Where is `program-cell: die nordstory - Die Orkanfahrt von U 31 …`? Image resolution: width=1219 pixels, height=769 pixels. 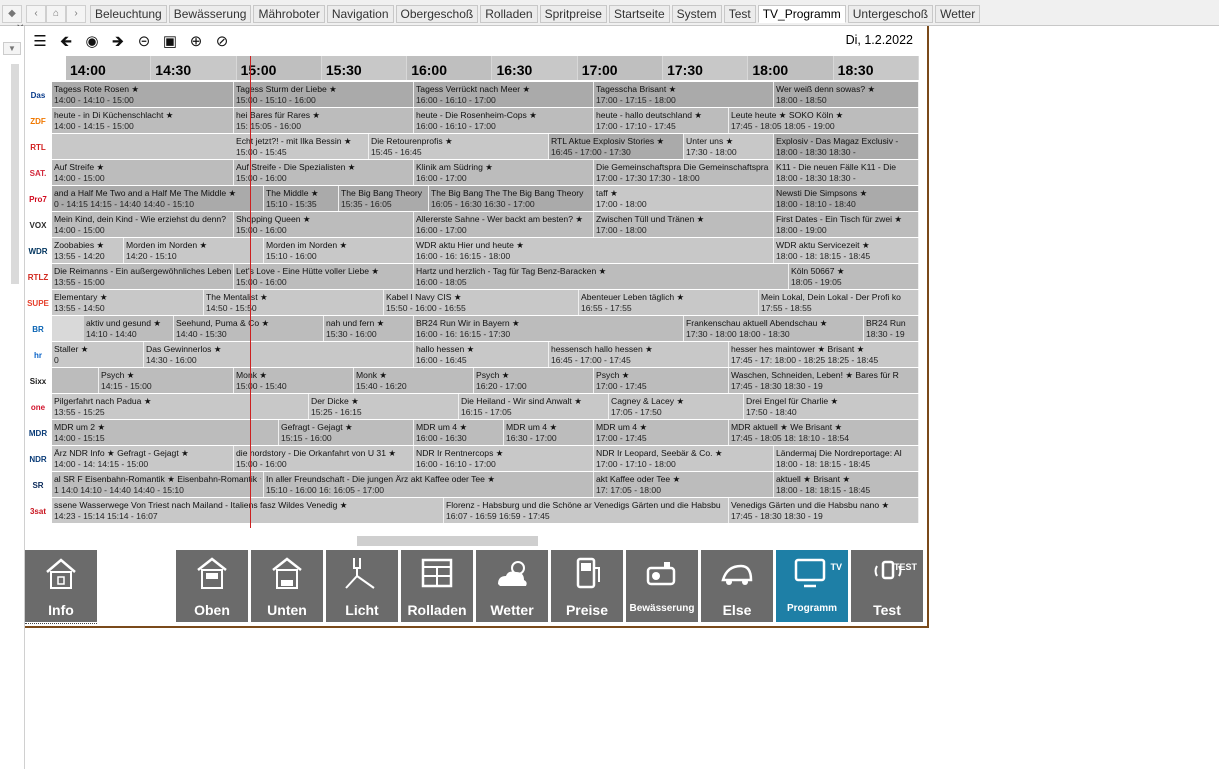
program-cell: die nordstory - Die Orkanfahrt von U 31 … is located at coordinates (324, 458).